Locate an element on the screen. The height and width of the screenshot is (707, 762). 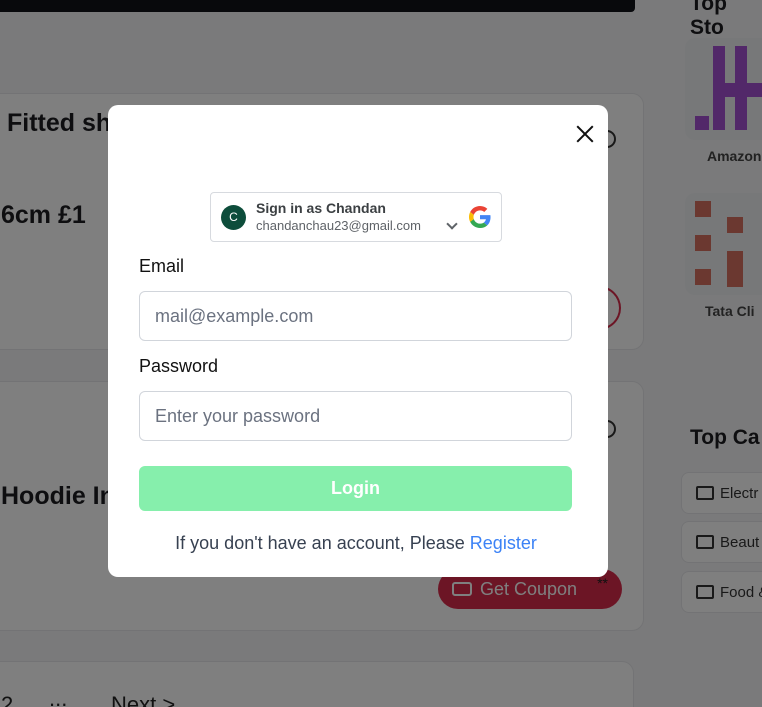
google-logo-icon is located at coordinates (480, 217).